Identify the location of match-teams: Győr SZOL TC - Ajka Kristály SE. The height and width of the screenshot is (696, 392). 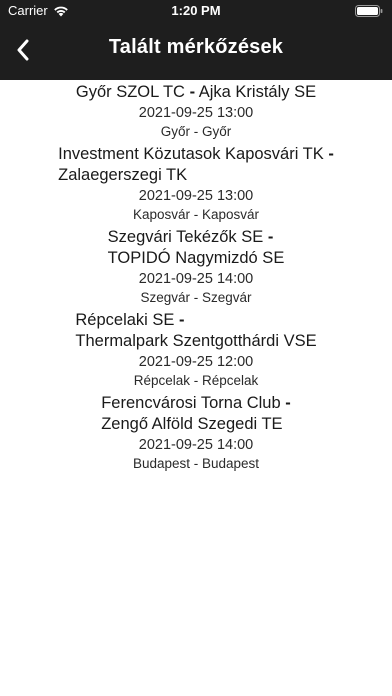
(196, 92).